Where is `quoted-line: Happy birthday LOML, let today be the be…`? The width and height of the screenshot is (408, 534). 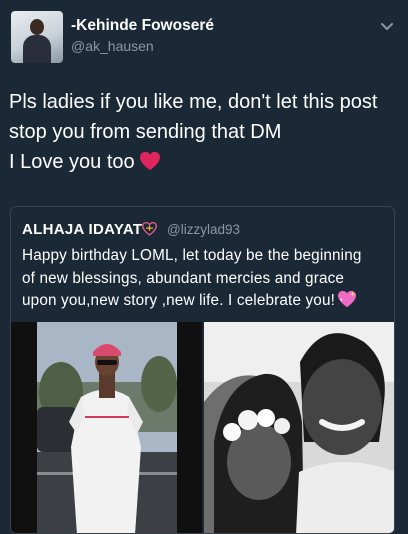
quoted-line: Happy birthday LOML, let today be the be… is located at coordinates (192, 255).